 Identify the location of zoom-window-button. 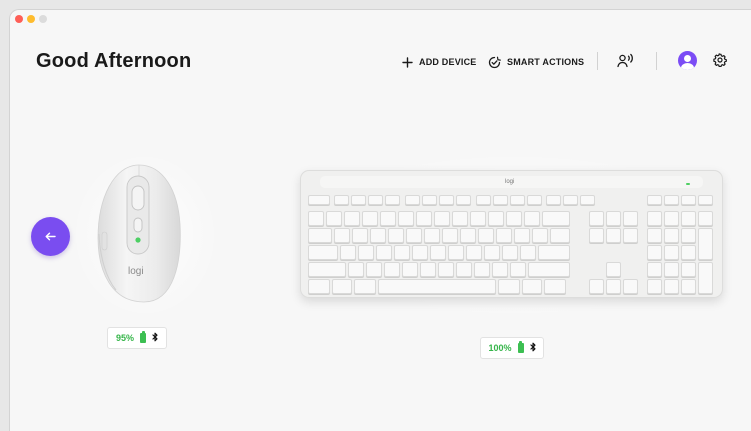
(43, 19).